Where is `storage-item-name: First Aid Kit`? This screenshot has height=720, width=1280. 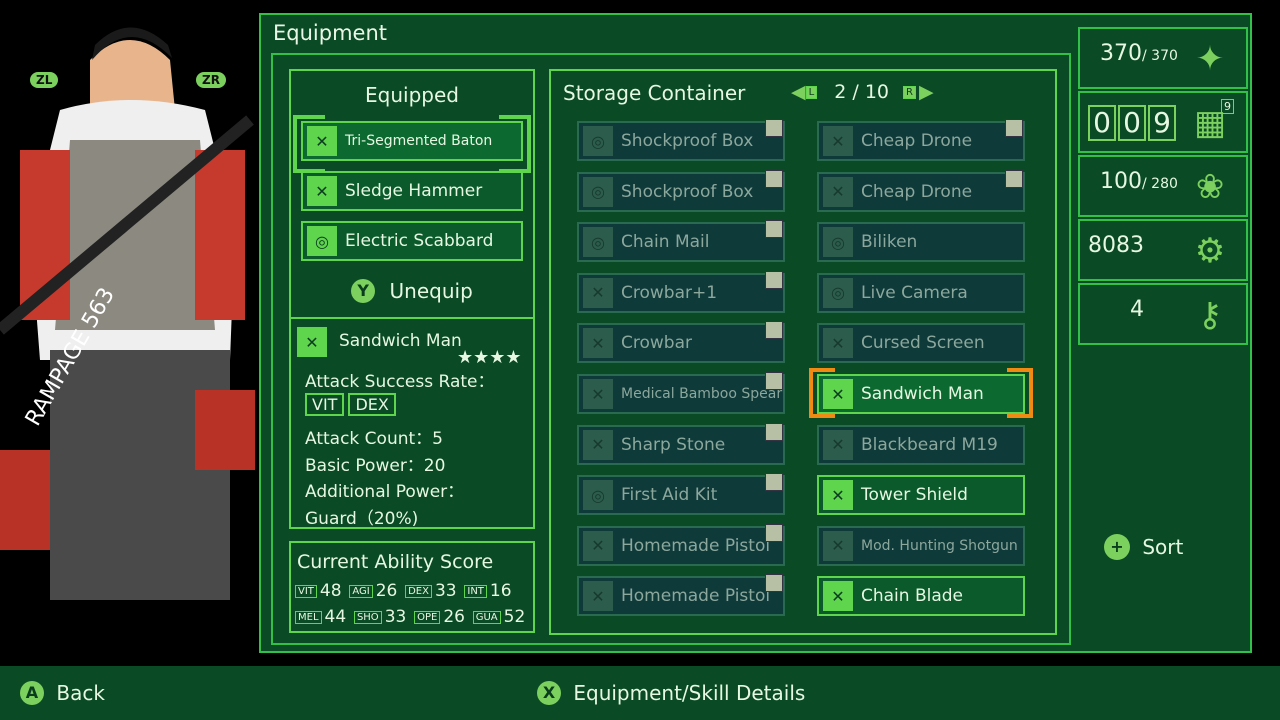 storage-item-name: First Aid Kit is located at coordinates (669, 495).